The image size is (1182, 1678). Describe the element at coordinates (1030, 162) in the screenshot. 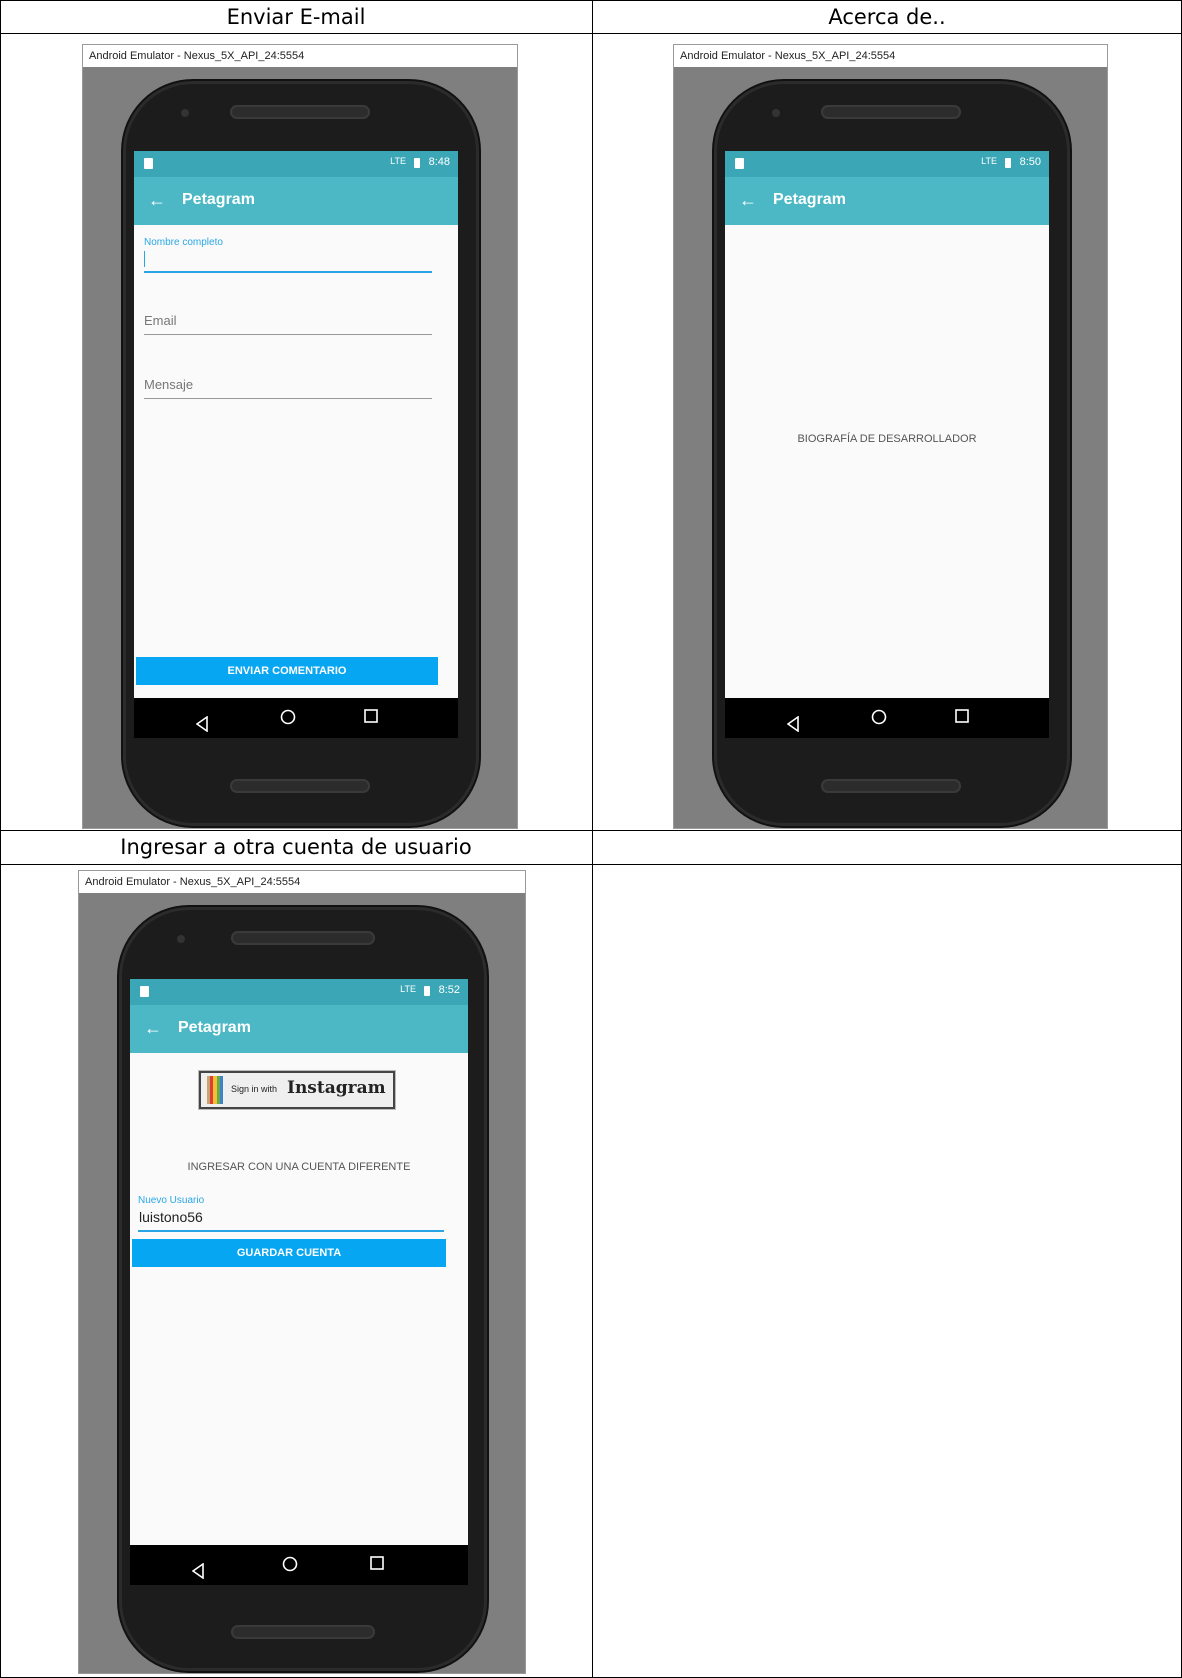

I see `status-time: 8:50` at that location.